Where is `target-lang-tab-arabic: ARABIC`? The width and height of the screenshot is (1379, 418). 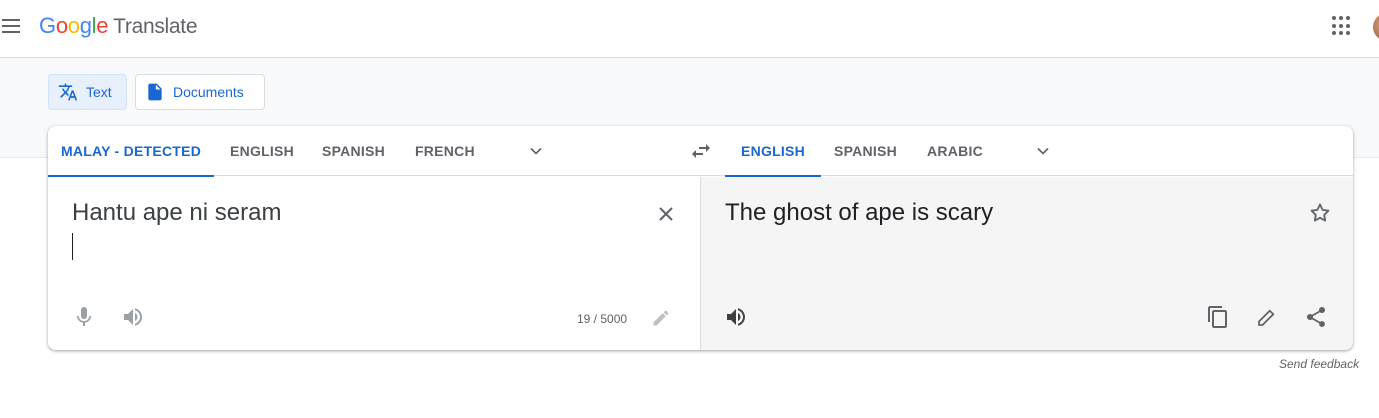 target-lang-tab-arabic: ARABIC is located at coordinates (955, 151).